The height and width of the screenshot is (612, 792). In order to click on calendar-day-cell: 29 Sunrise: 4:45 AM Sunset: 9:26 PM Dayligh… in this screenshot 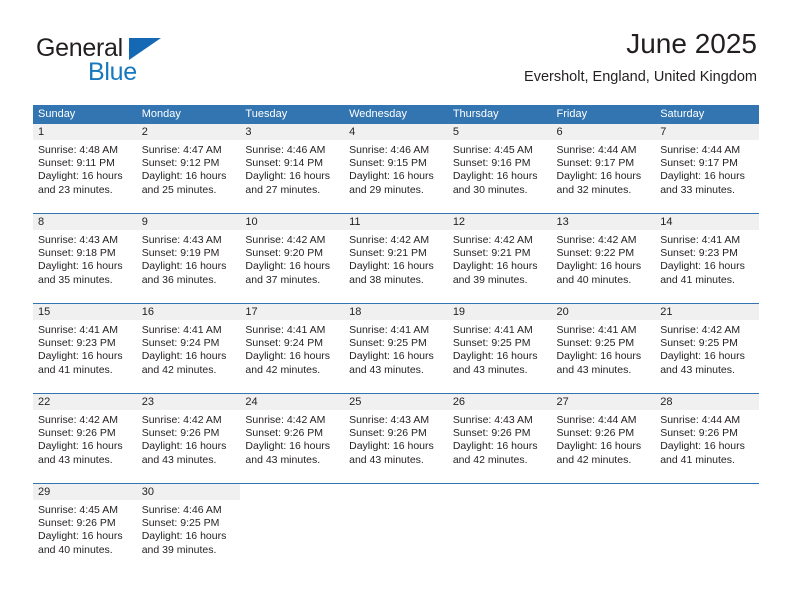, I will do `click(85, 528)`.